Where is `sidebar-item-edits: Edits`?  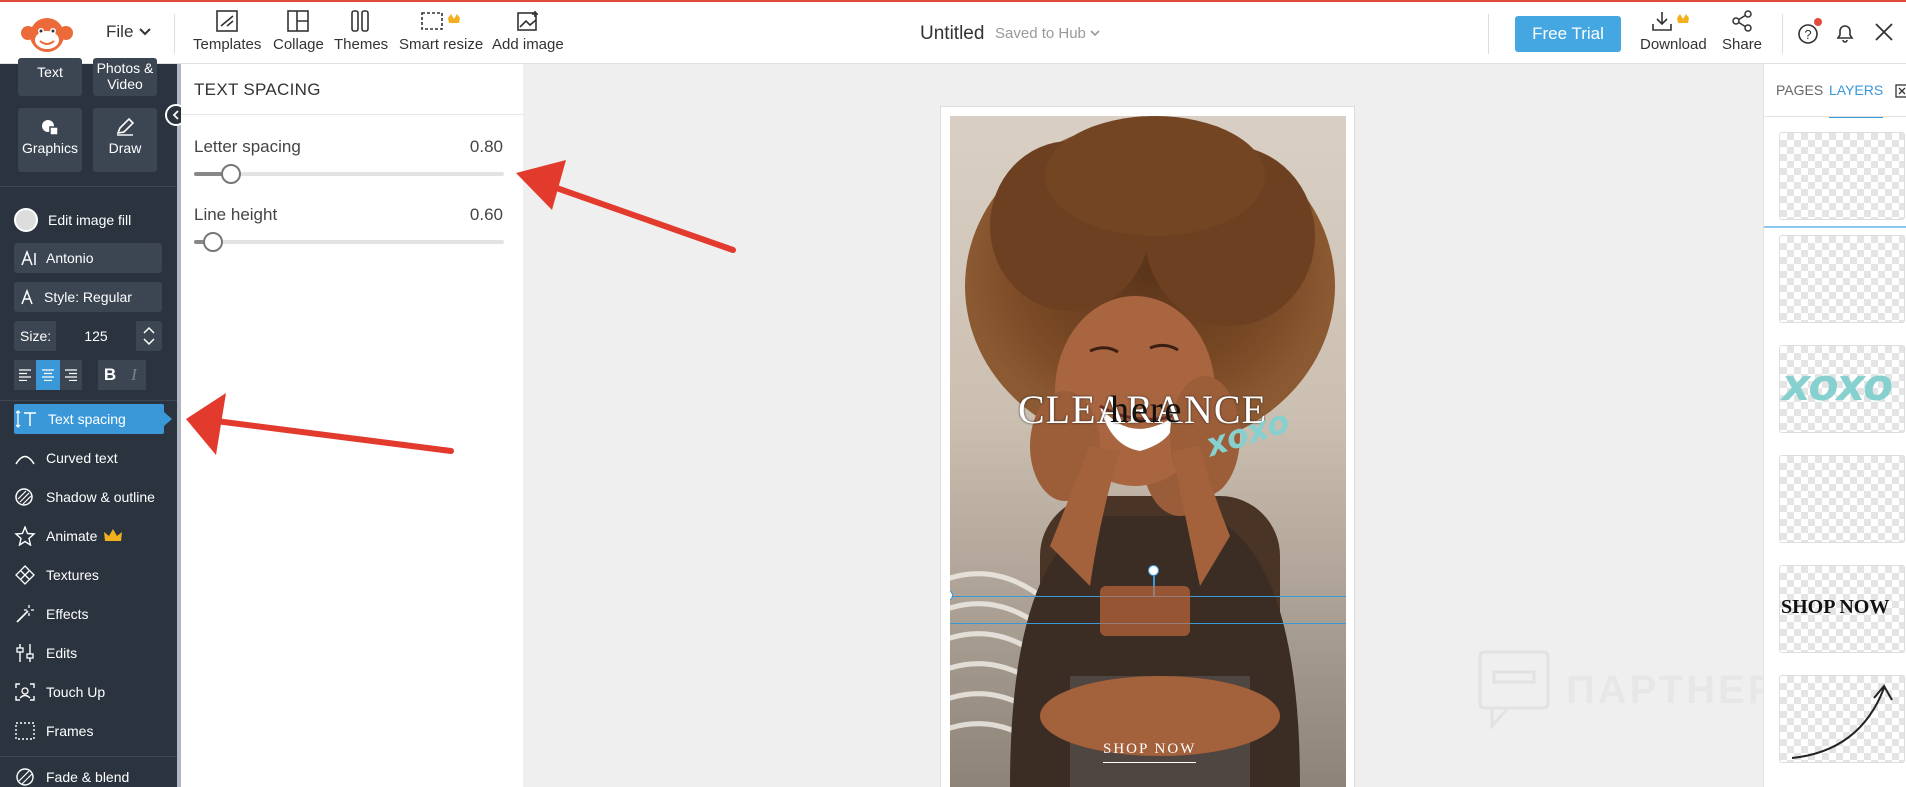 sidebar-item-edits: Edits is located at coordinates (89, 653).